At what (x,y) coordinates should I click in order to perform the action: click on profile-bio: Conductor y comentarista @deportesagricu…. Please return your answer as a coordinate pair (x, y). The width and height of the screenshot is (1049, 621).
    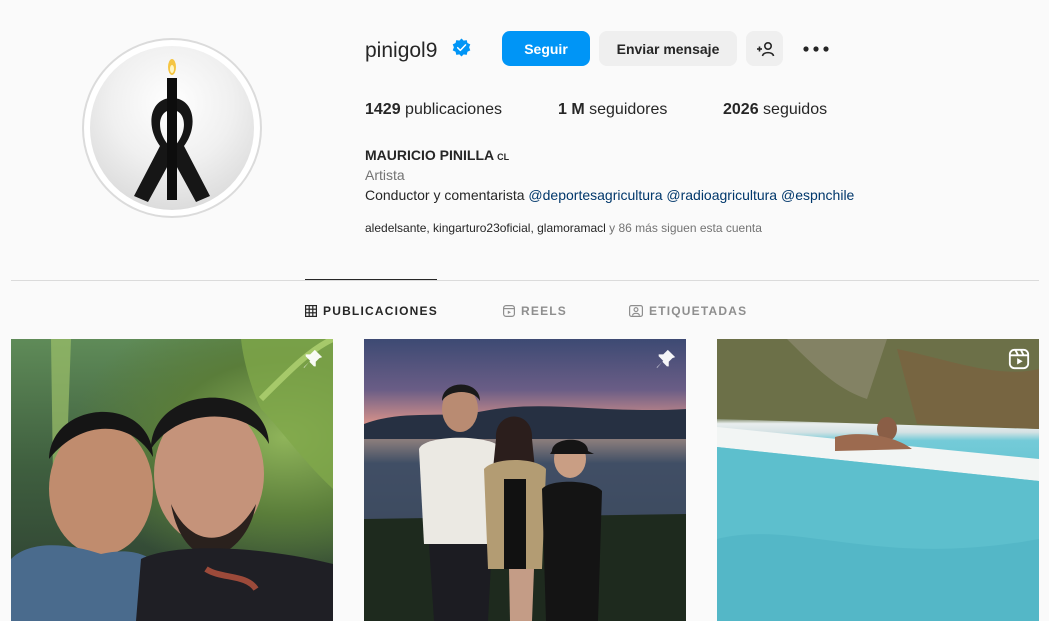
    Looking at the image, I should click on (609, 195).